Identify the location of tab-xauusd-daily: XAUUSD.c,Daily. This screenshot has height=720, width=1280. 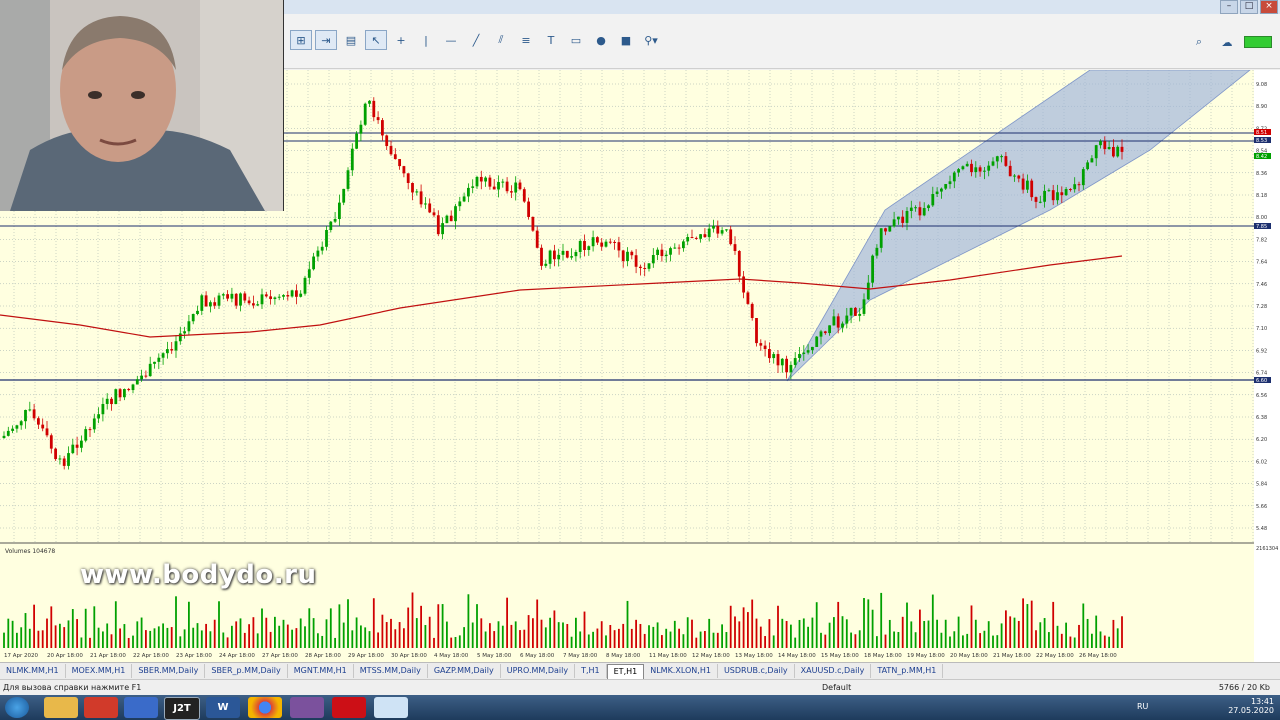
(833, 671).